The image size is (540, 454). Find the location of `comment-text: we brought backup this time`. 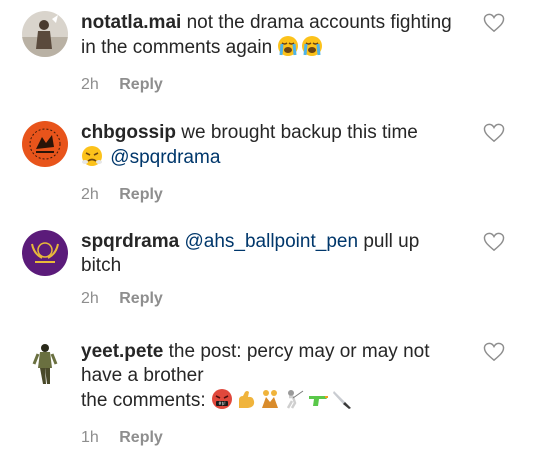

comment-text: we brought backup this time is located at coordinates (299, 132).